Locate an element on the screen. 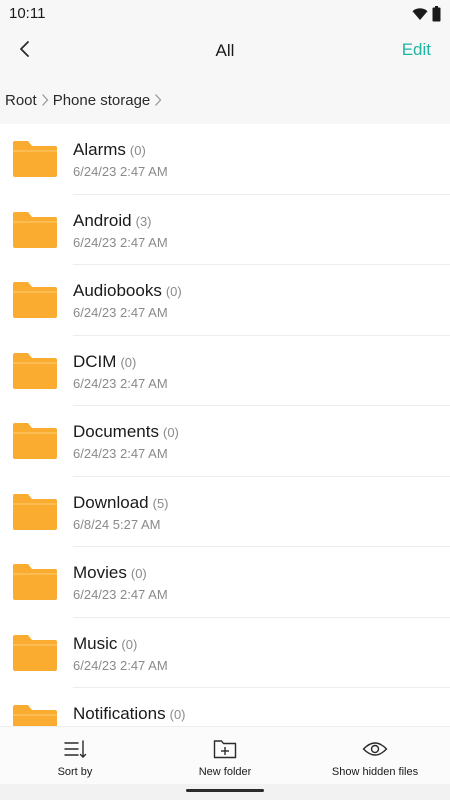 Image resolution: width=450 pixels, height=800 pixels. folder-name: Android is located at coordinates (102, 220).